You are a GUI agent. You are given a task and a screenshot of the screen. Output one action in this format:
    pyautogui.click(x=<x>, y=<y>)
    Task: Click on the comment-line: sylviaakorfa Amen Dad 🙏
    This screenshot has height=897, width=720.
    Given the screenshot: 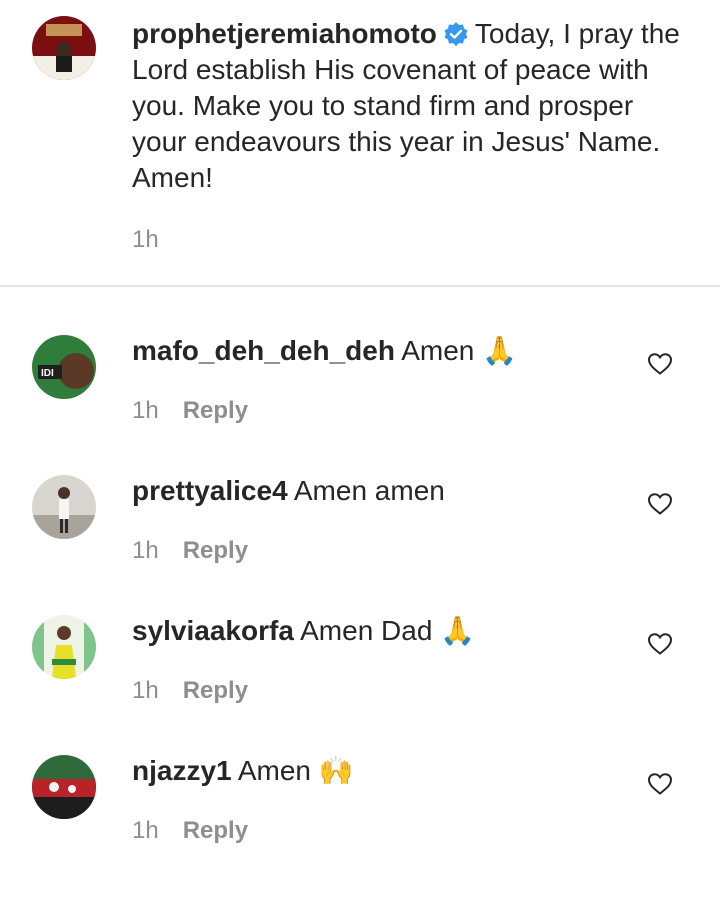 What is the action you would take?
    pyautogui.click(x=303, y=631)
    